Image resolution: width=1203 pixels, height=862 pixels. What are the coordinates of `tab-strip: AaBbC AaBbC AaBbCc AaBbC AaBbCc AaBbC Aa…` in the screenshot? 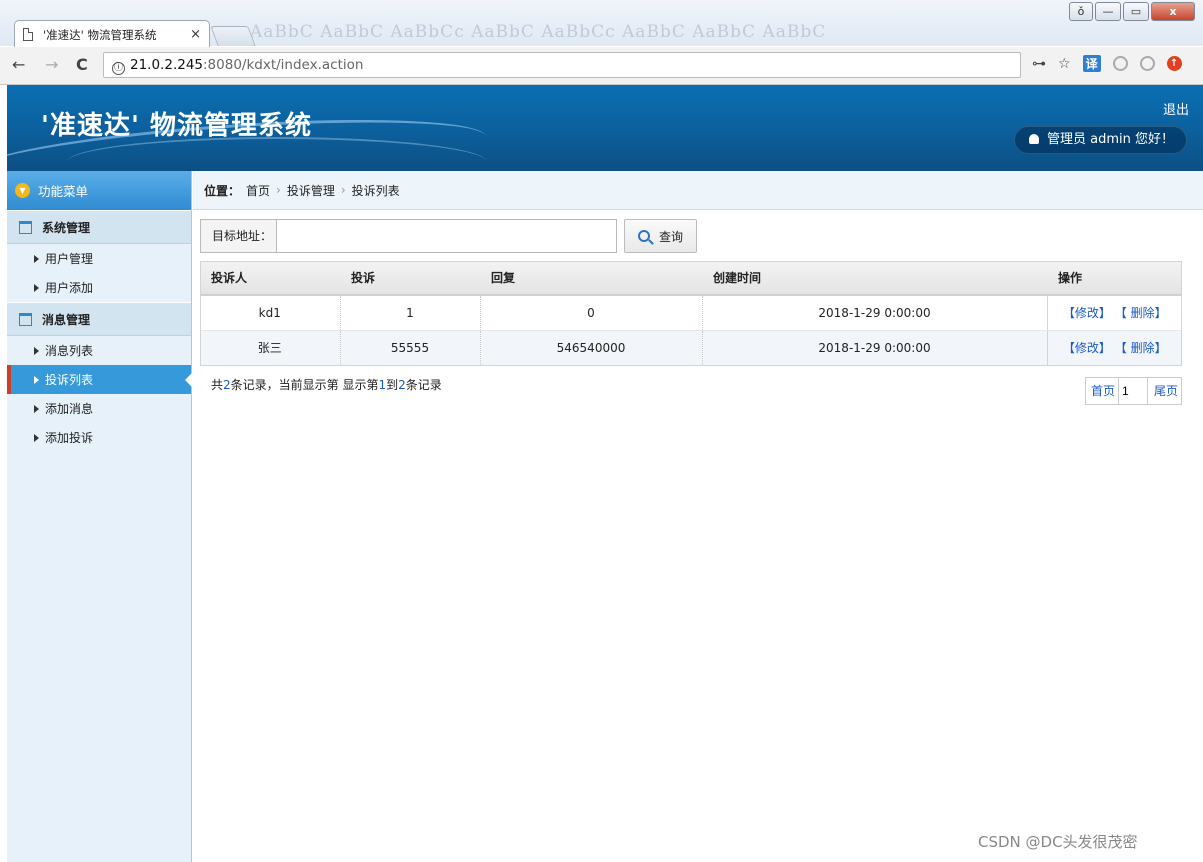 It's located at (601, 24).